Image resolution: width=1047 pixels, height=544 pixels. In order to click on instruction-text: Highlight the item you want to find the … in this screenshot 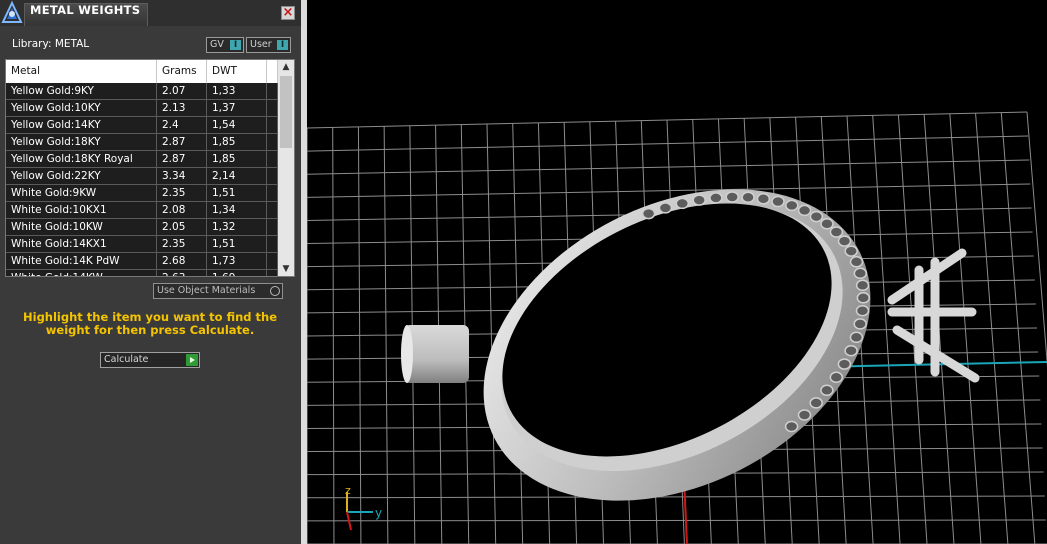, I will do `click(150, 323)`.